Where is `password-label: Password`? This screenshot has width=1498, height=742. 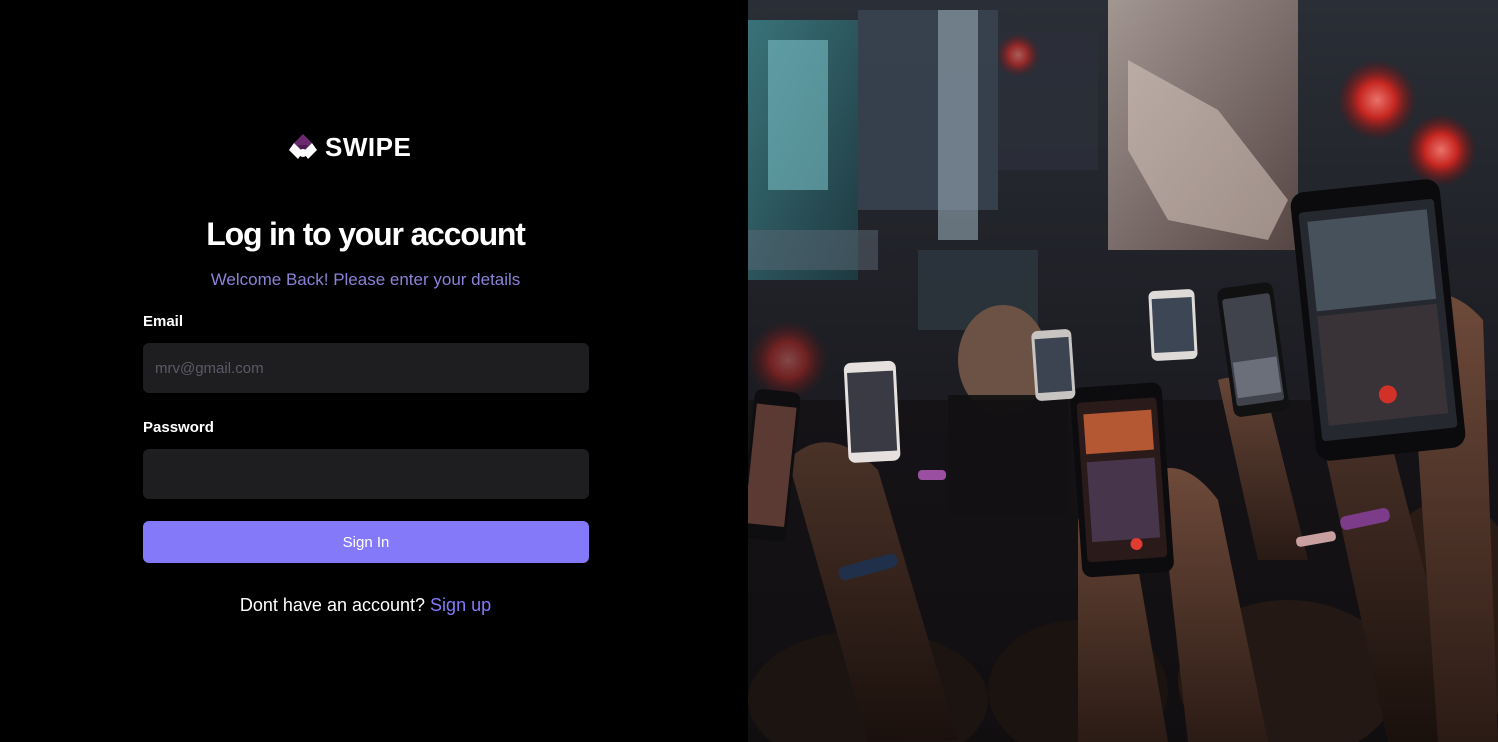
password-label: Password is located at coordinates (178, 427).